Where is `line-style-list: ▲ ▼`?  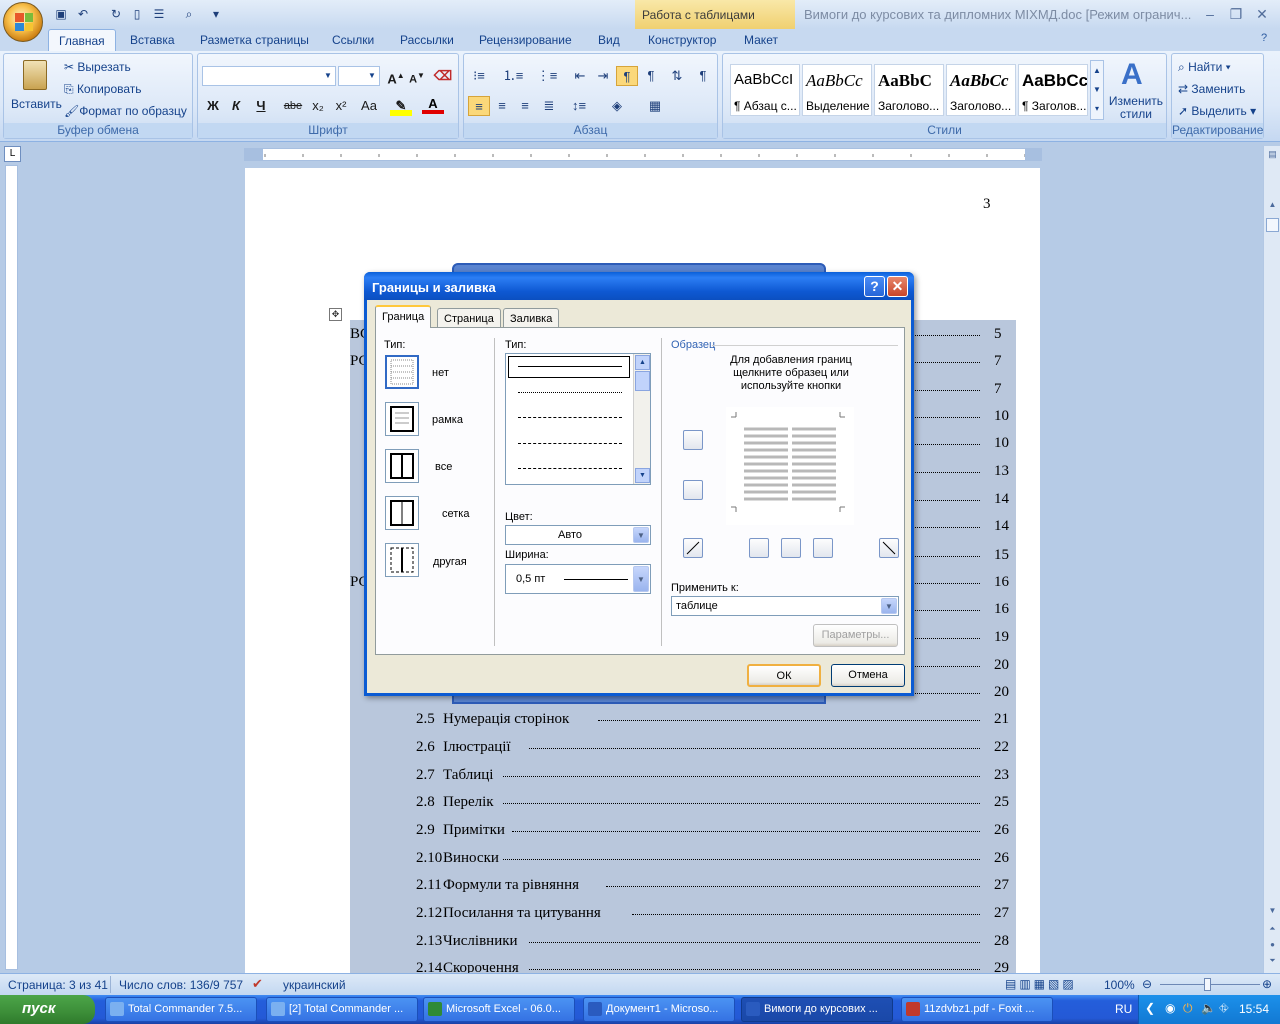 line-style-list: ▲ ▼ is located at coordinates (578, 419).